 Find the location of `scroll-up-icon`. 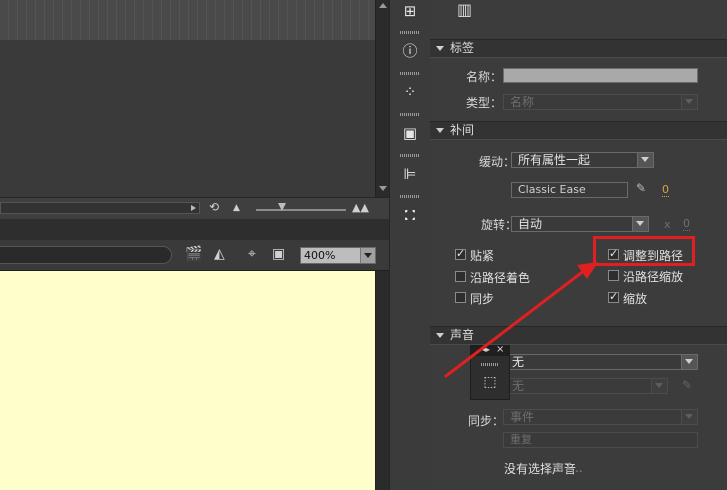

scroll-up-icon is located at coordinates (383, 5).